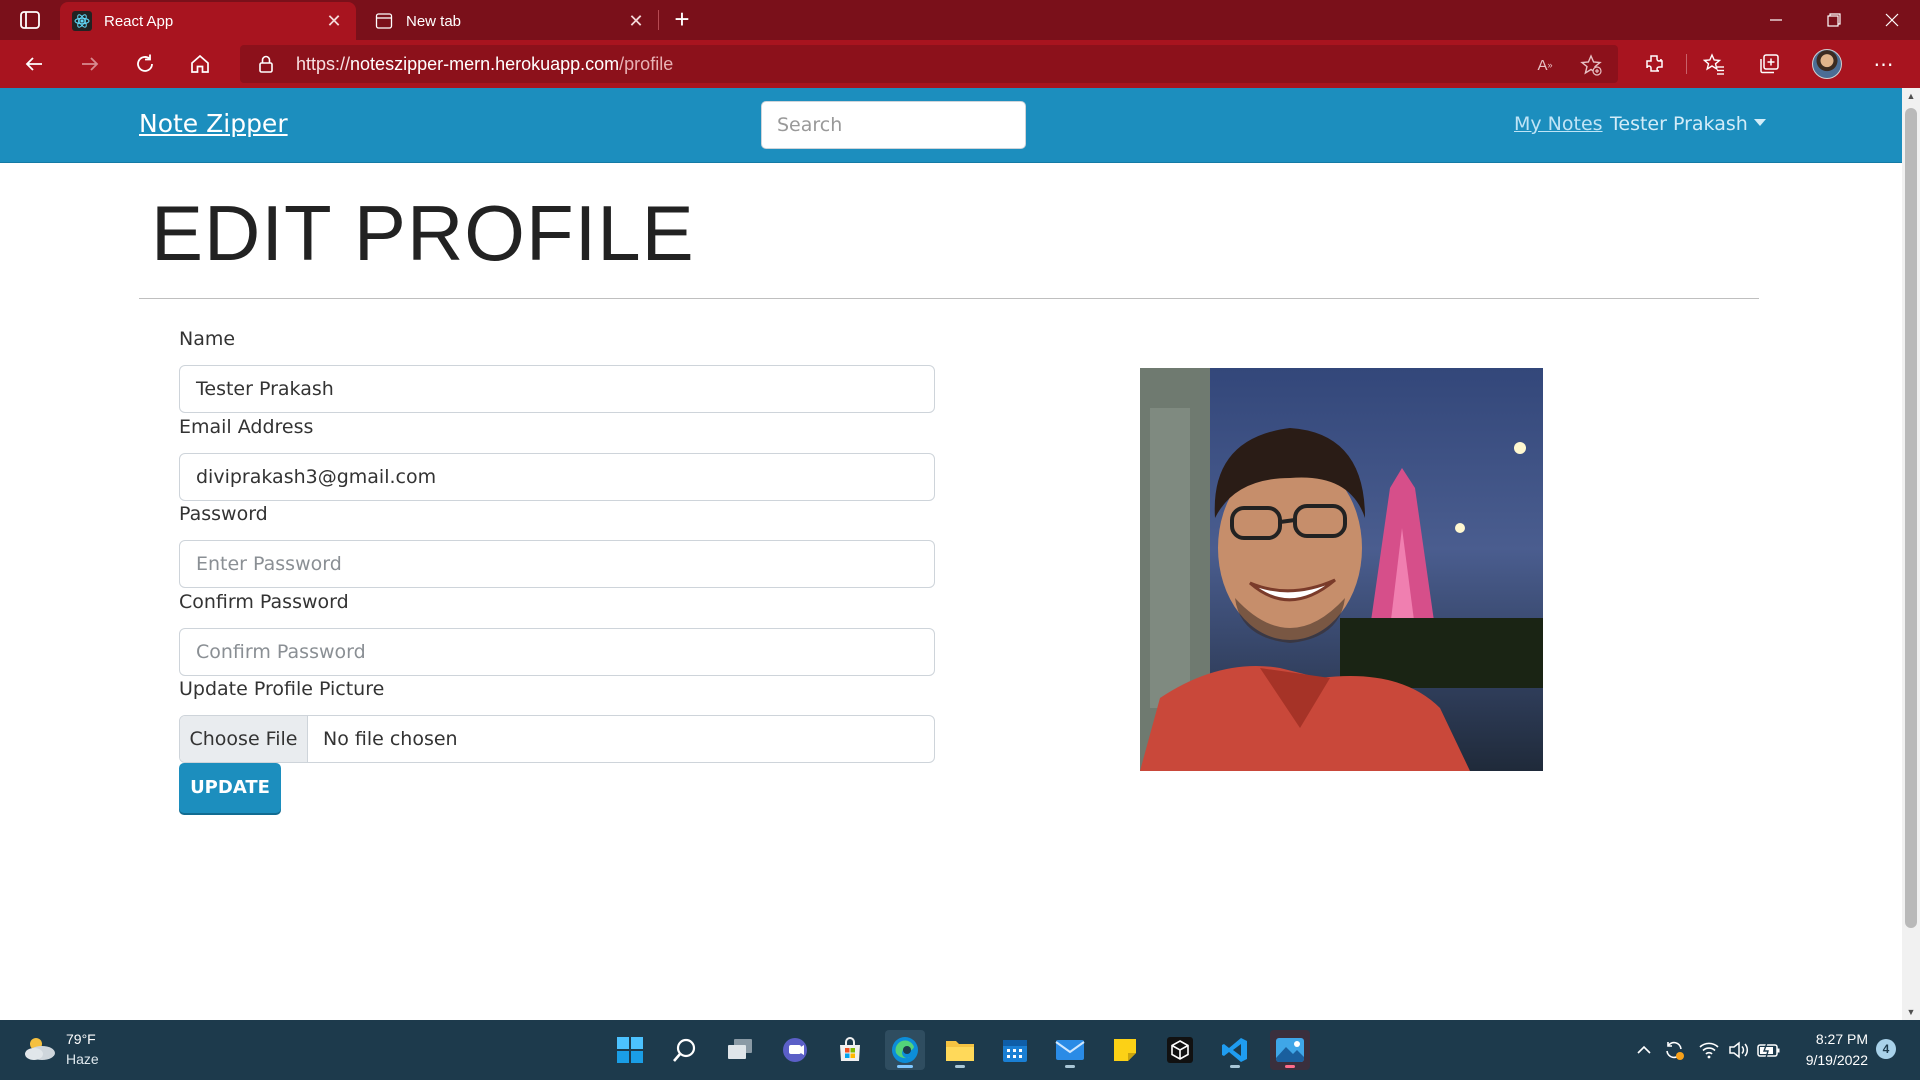  Describe the element at coordinates (81, 1039) in the screenshot. I see `weather-temperature: 79°F` at that location.